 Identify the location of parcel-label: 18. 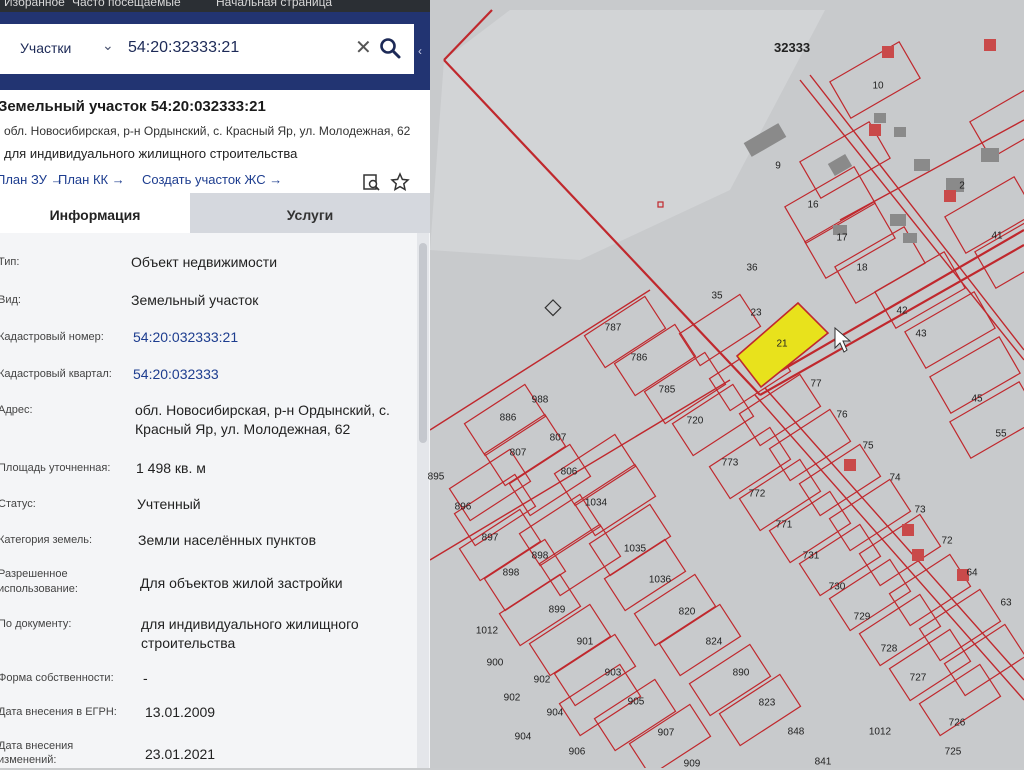
(861, 268).